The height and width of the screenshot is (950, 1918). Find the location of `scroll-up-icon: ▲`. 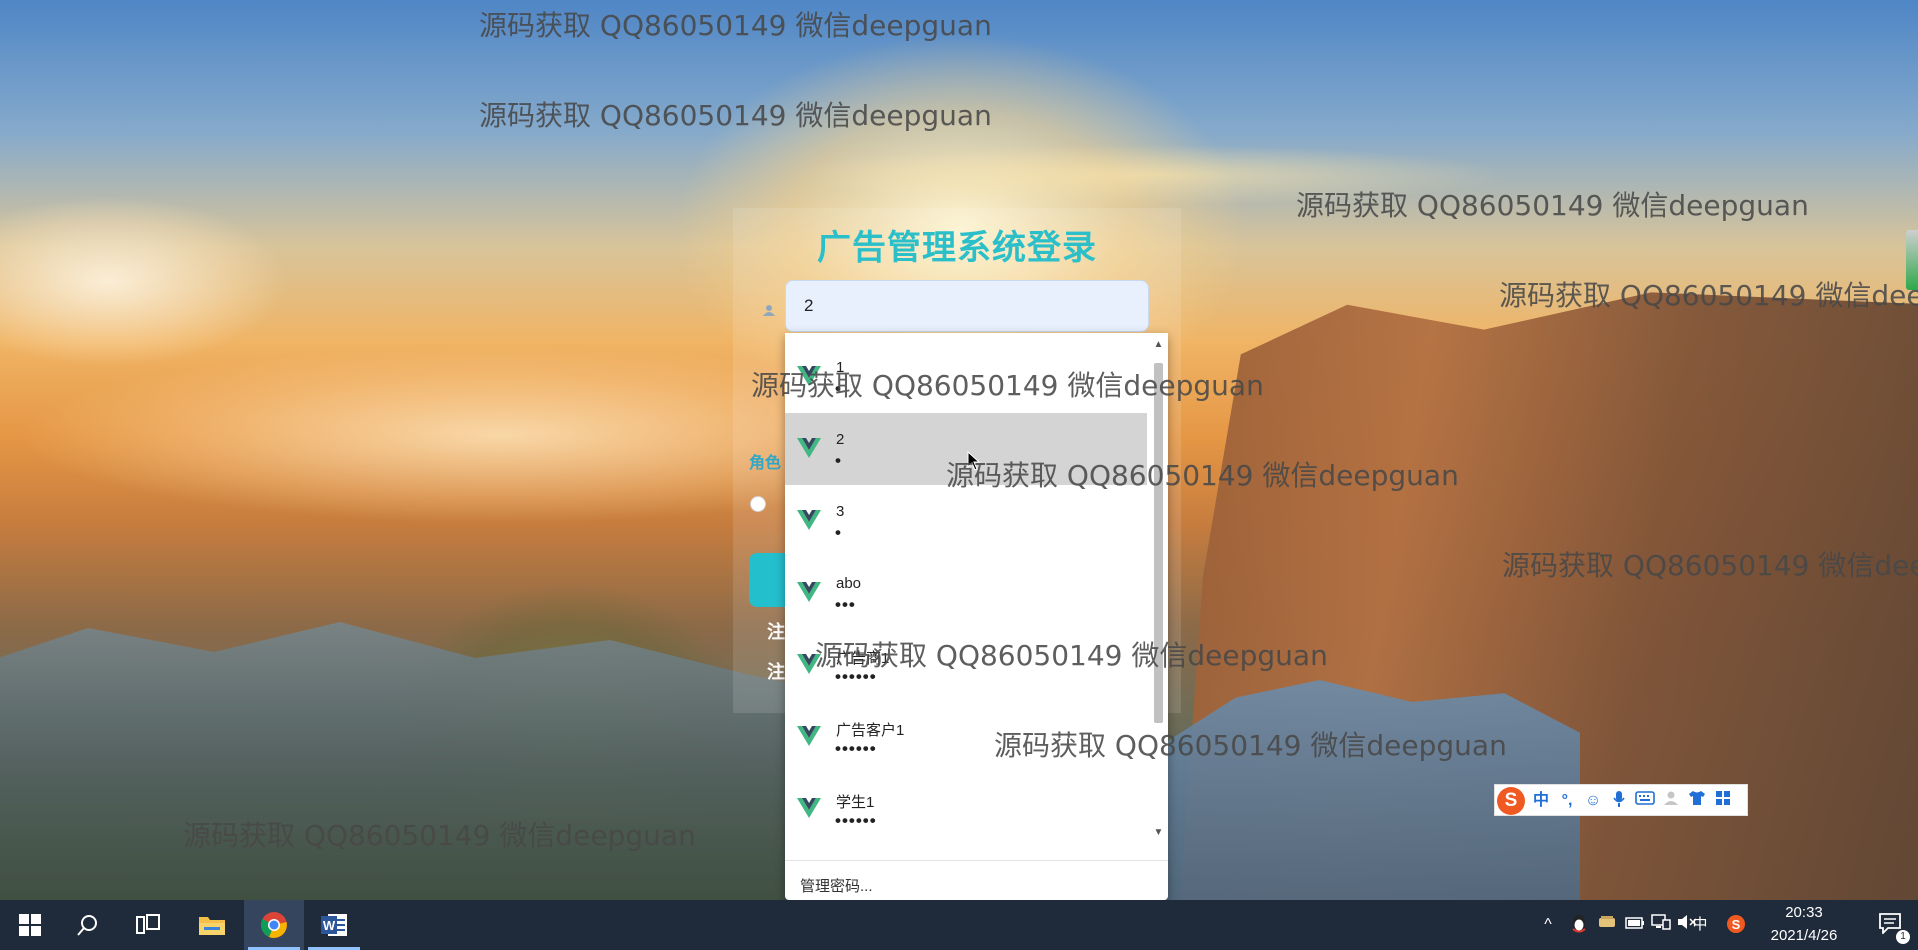

scroll-up-icon: ▲ is located at coordinates (1158, 345).